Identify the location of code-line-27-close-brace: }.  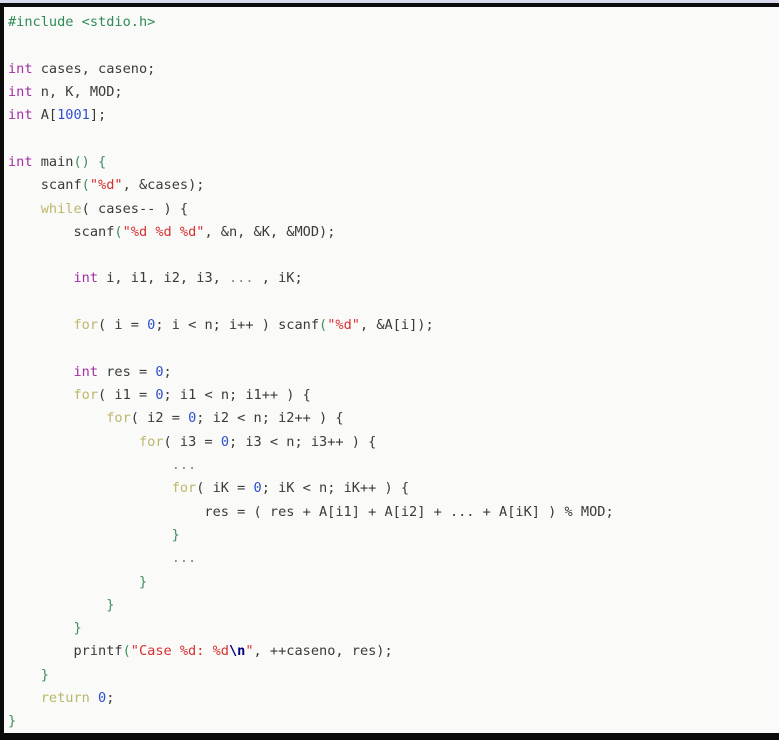
(45, 628).